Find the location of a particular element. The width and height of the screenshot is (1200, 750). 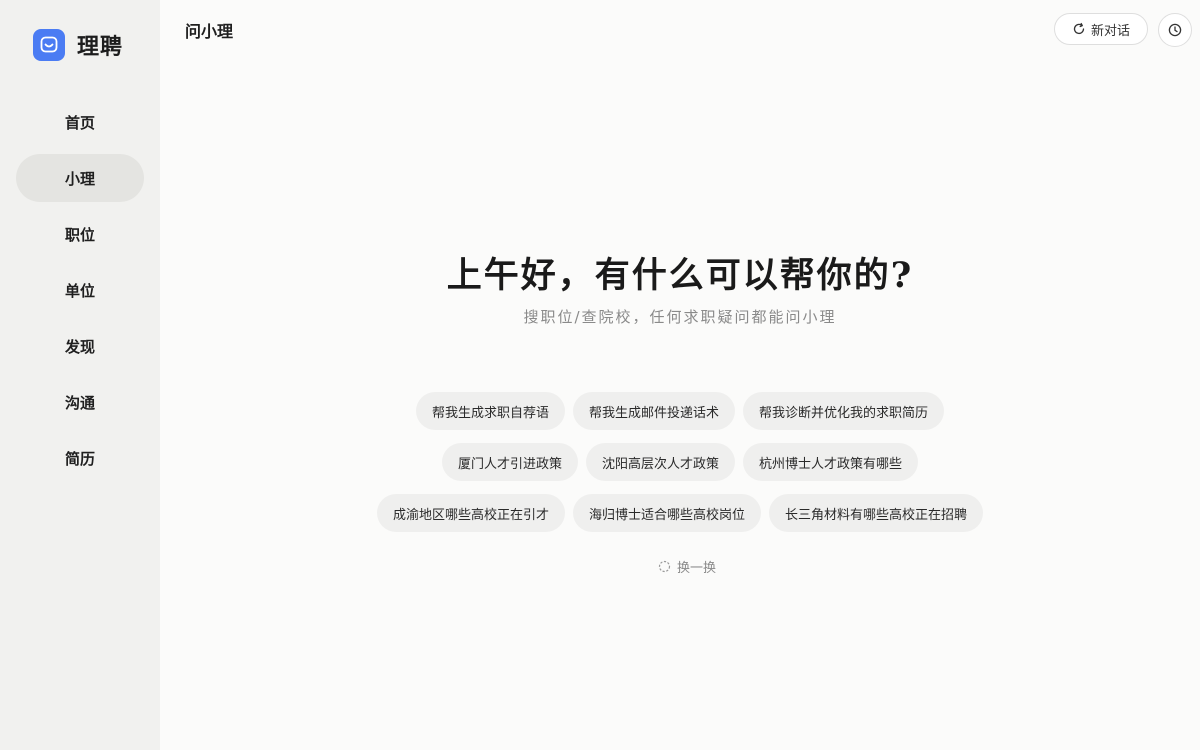

sidebar-item-home: 首页 is located at coordinates (80, 122).